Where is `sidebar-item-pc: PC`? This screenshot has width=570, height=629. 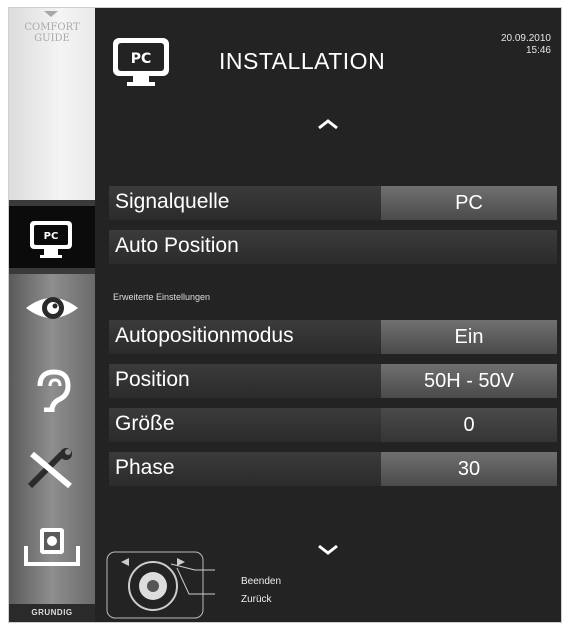
sidebar-item-pc: PC is located at coordinates (52, 237).